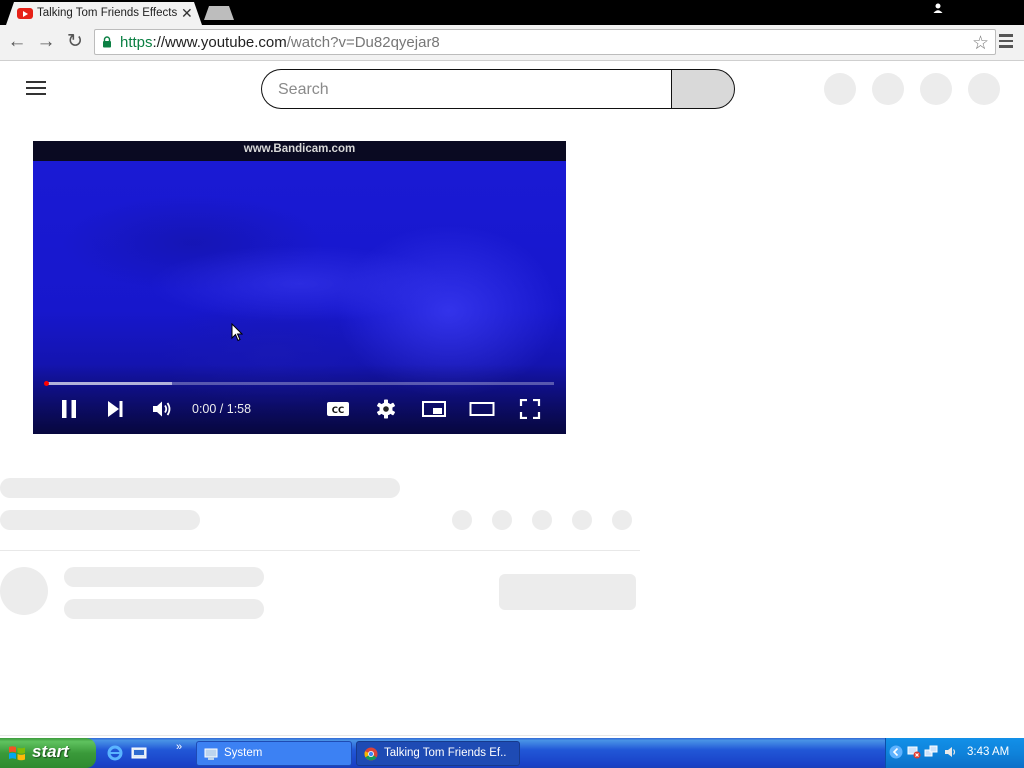 This screenshot has height=768, width=1024. Describe the element at coordinates (219, 13) in the screenshot. I see `new-tab-button` at that location.